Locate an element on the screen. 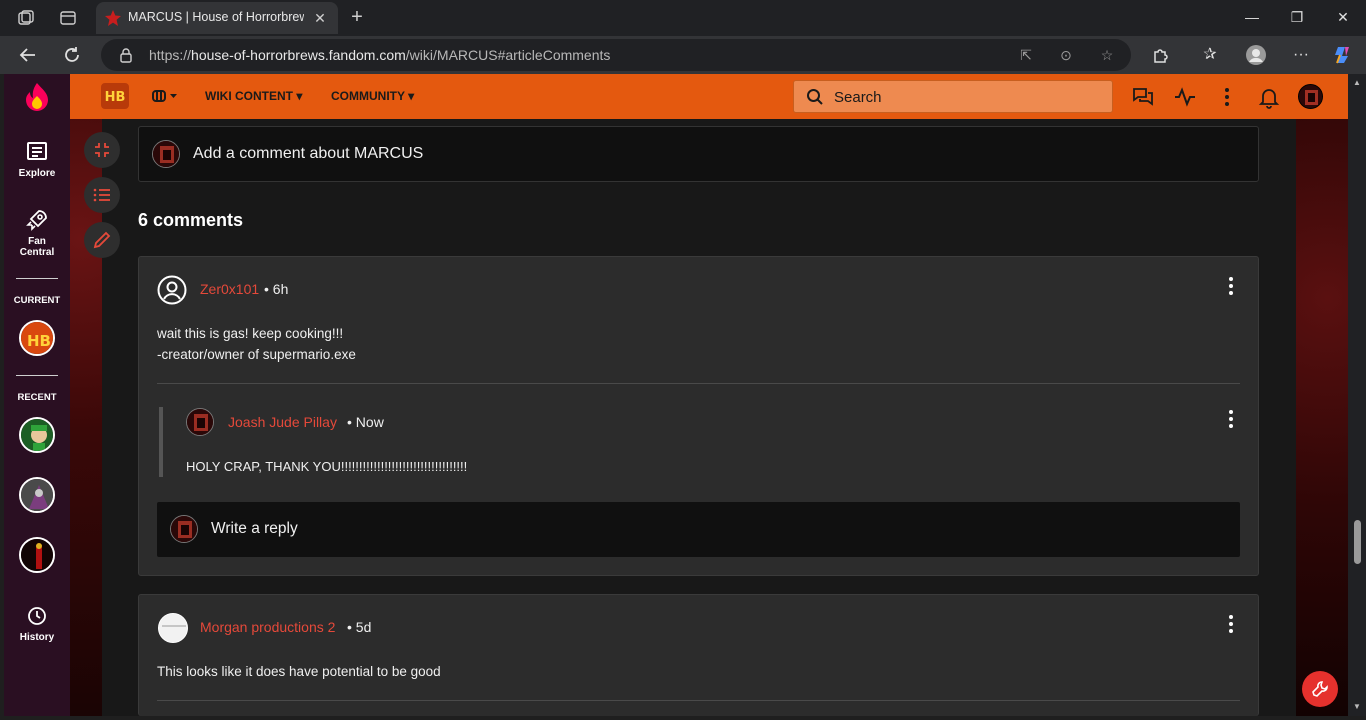 Image resolution: width=1366 pixels, height=720 pixels. comment-author-avatar is located at coordinates (173, 628).